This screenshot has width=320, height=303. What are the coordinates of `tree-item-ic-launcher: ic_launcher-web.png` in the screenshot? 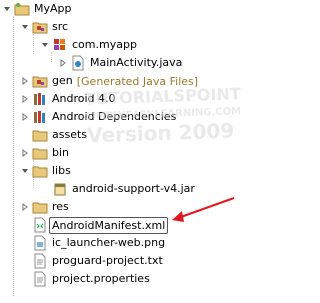 It's located at (92, 243).